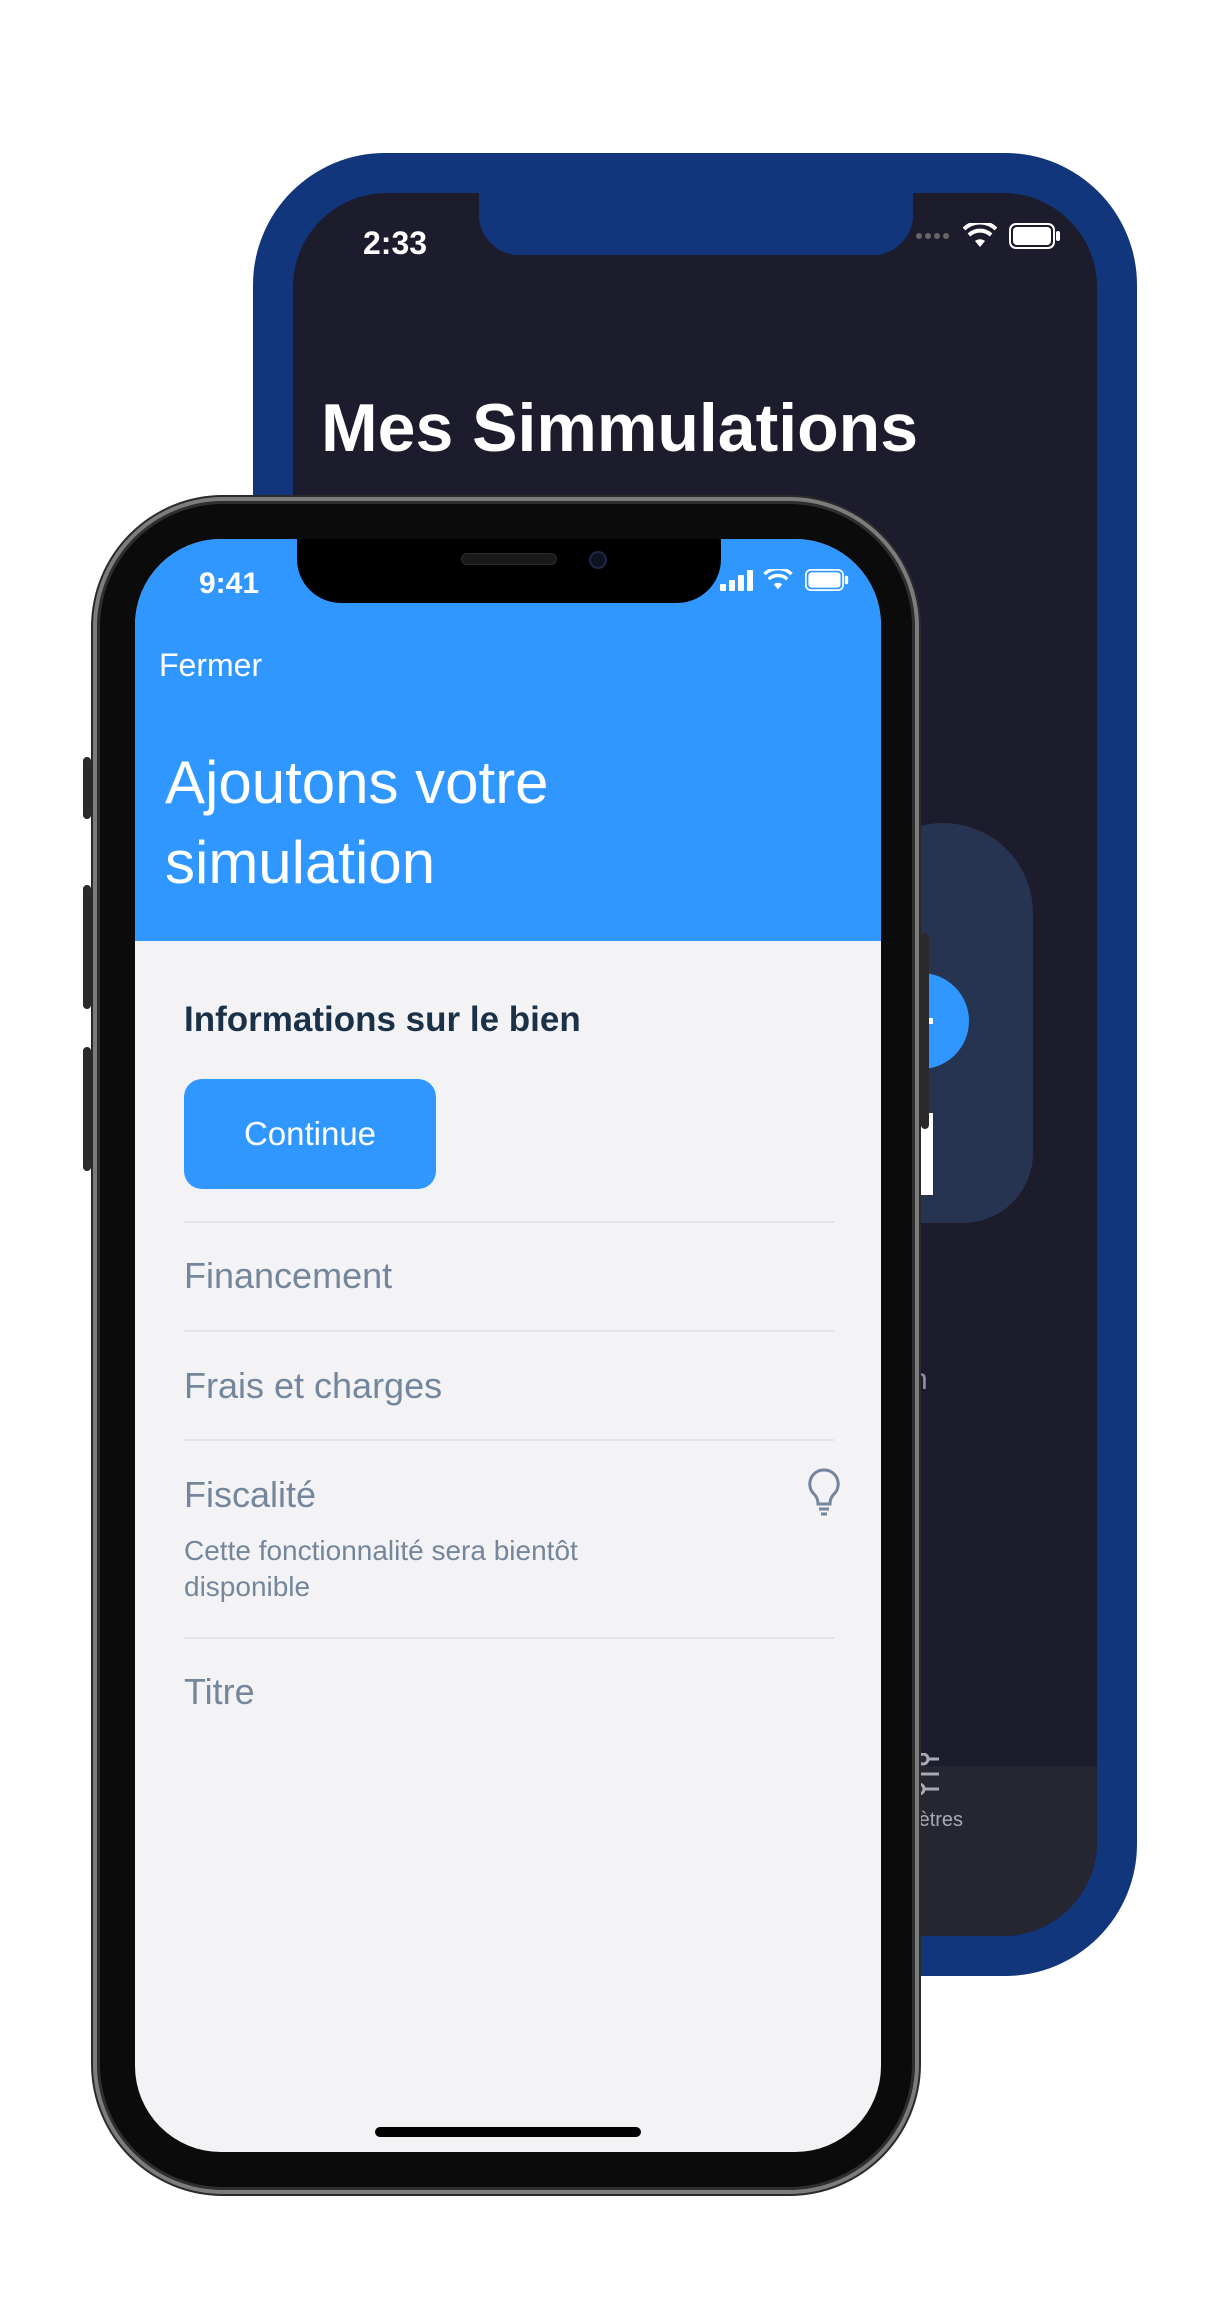 This screenshot has height=2300, width=1218. Describe the element at coordinates (210, 665) in the screenshot. I see `close-button: Fermer` at that location.